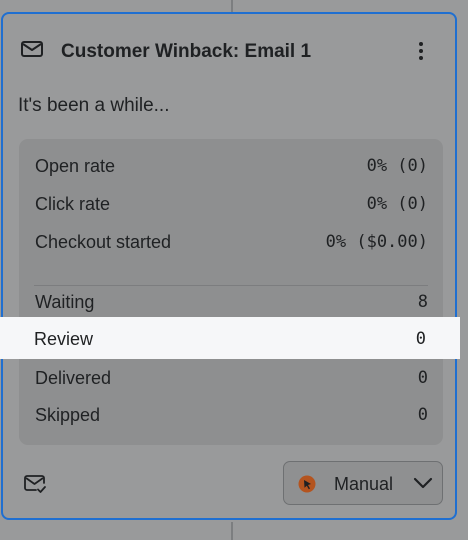 The image size is (468, 540). Describe the element at coordinates (232, 6) in the screenshot. I see `flow-connector-top` at that location.